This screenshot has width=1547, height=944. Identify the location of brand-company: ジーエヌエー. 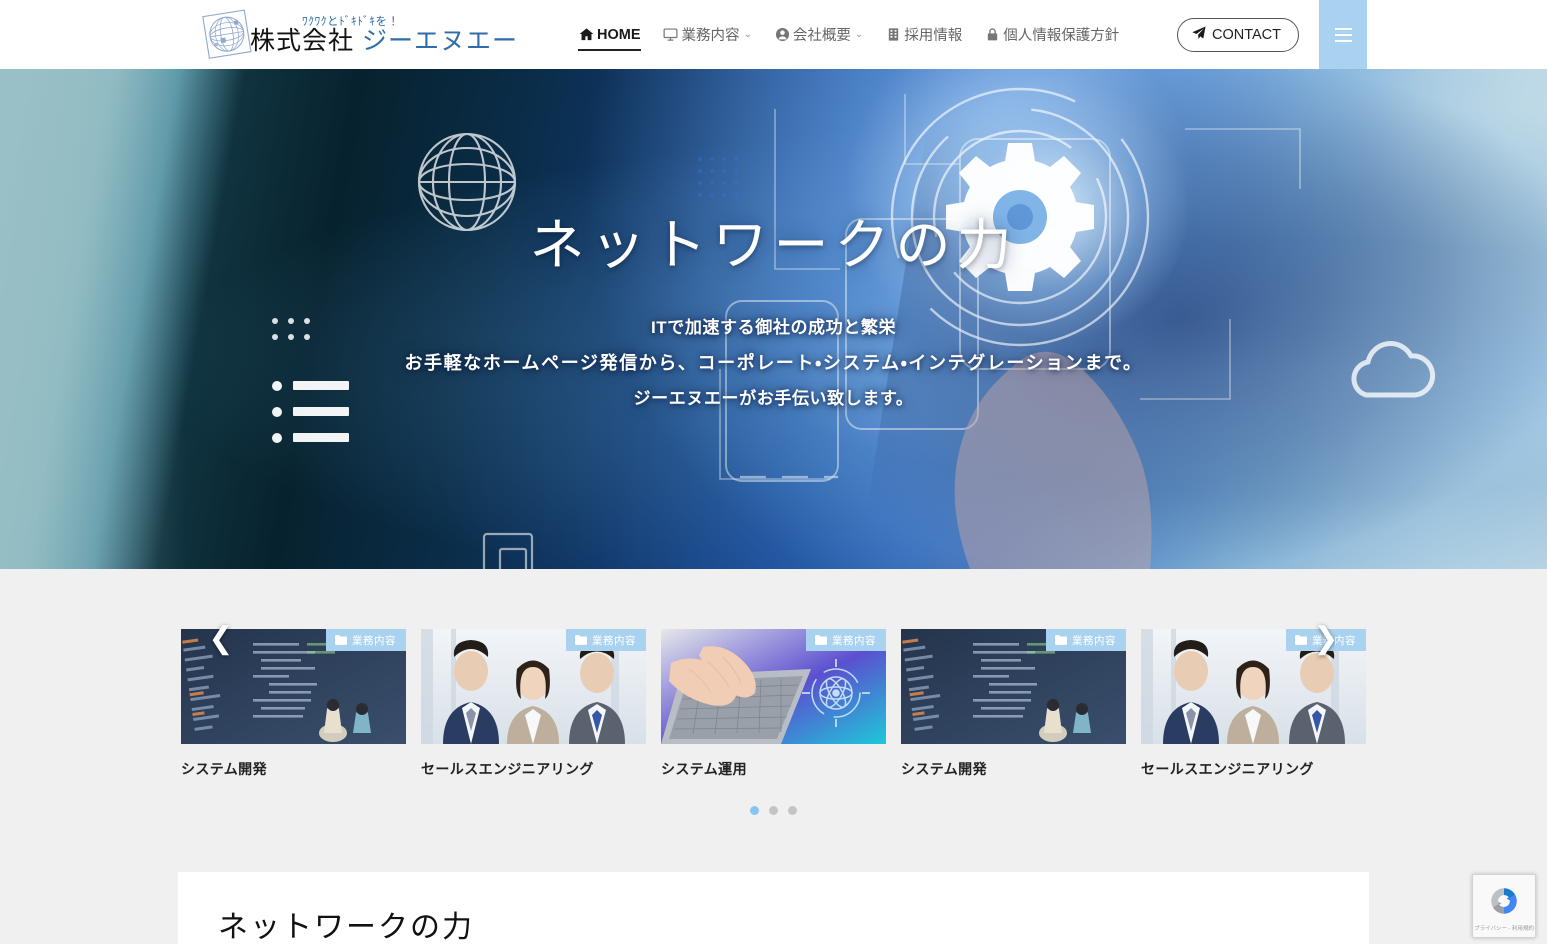
(439, 41).